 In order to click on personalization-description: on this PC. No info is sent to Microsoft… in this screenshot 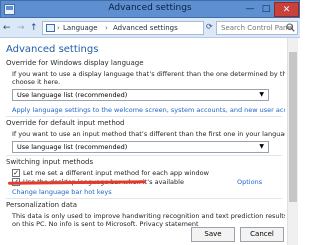, I will do `click(105, 224)`.